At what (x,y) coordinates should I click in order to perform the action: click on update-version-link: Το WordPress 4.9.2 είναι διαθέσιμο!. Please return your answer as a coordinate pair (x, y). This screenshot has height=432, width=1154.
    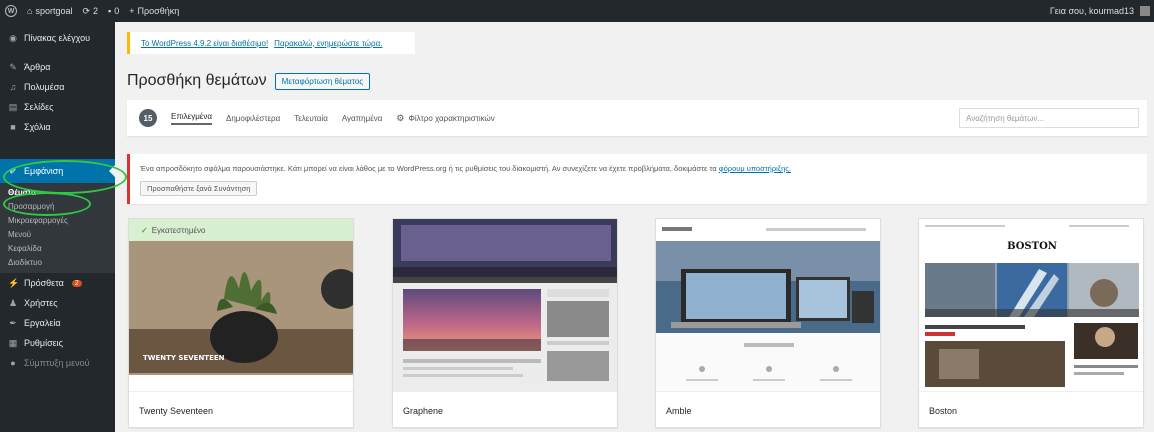
    Looking at the image, I should click on (204, 43).